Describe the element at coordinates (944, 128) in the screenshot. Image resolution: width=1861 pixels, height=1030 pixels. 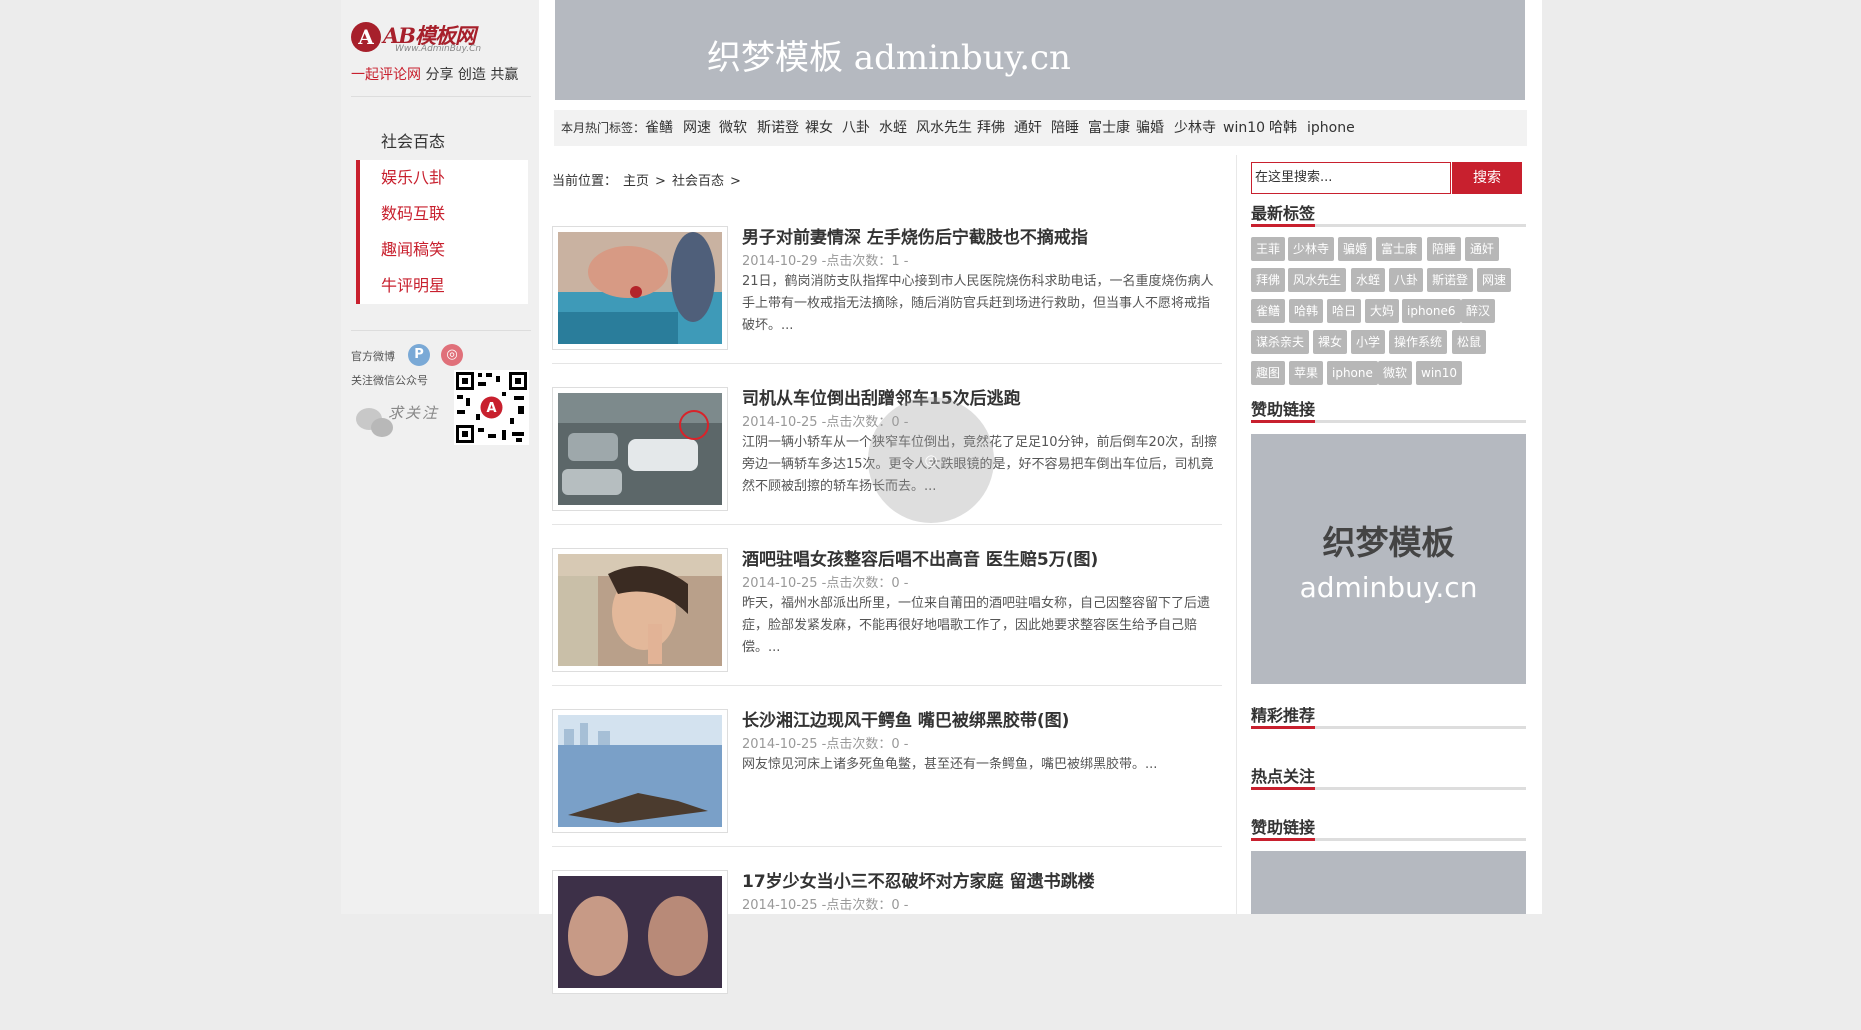
I see `hot-tag: 风水先生` at that location.